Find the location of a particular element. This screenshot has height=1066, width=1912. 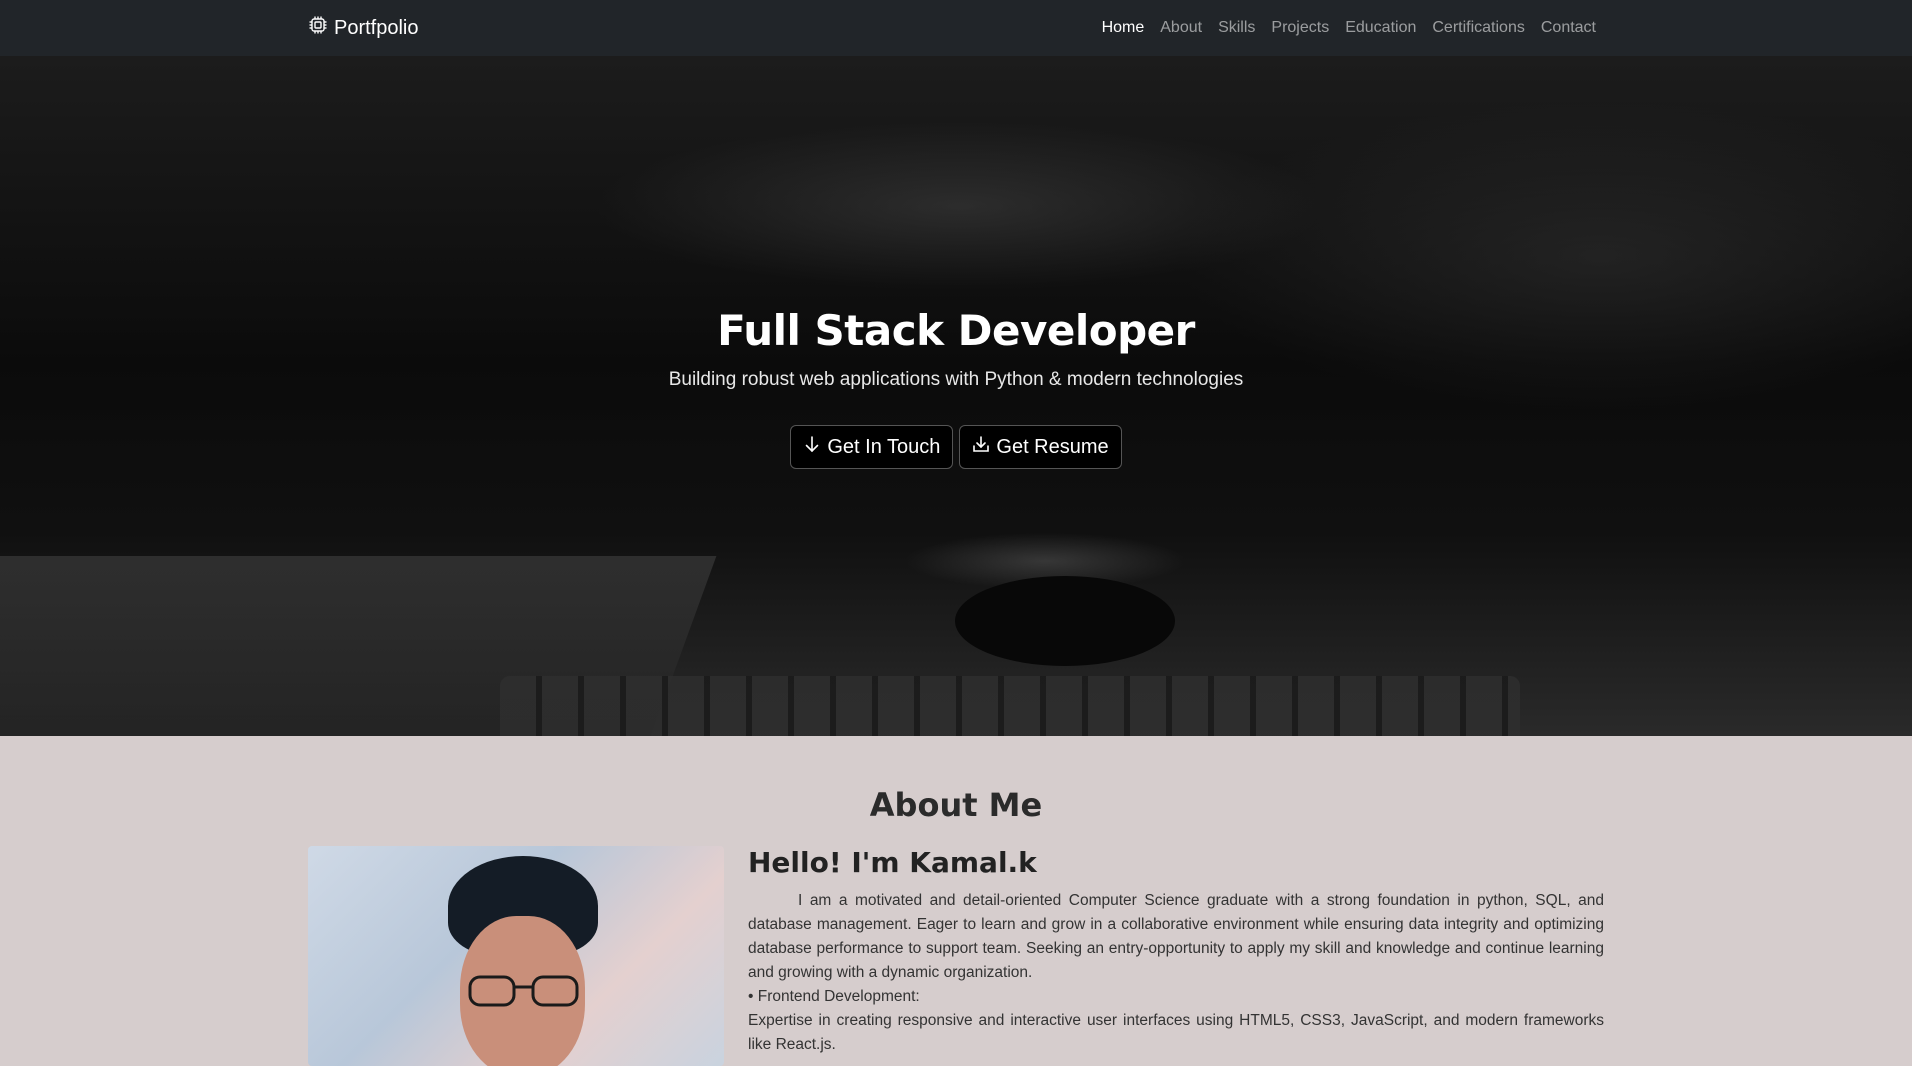

about-title: About Me is located at coordinates (956, 805).